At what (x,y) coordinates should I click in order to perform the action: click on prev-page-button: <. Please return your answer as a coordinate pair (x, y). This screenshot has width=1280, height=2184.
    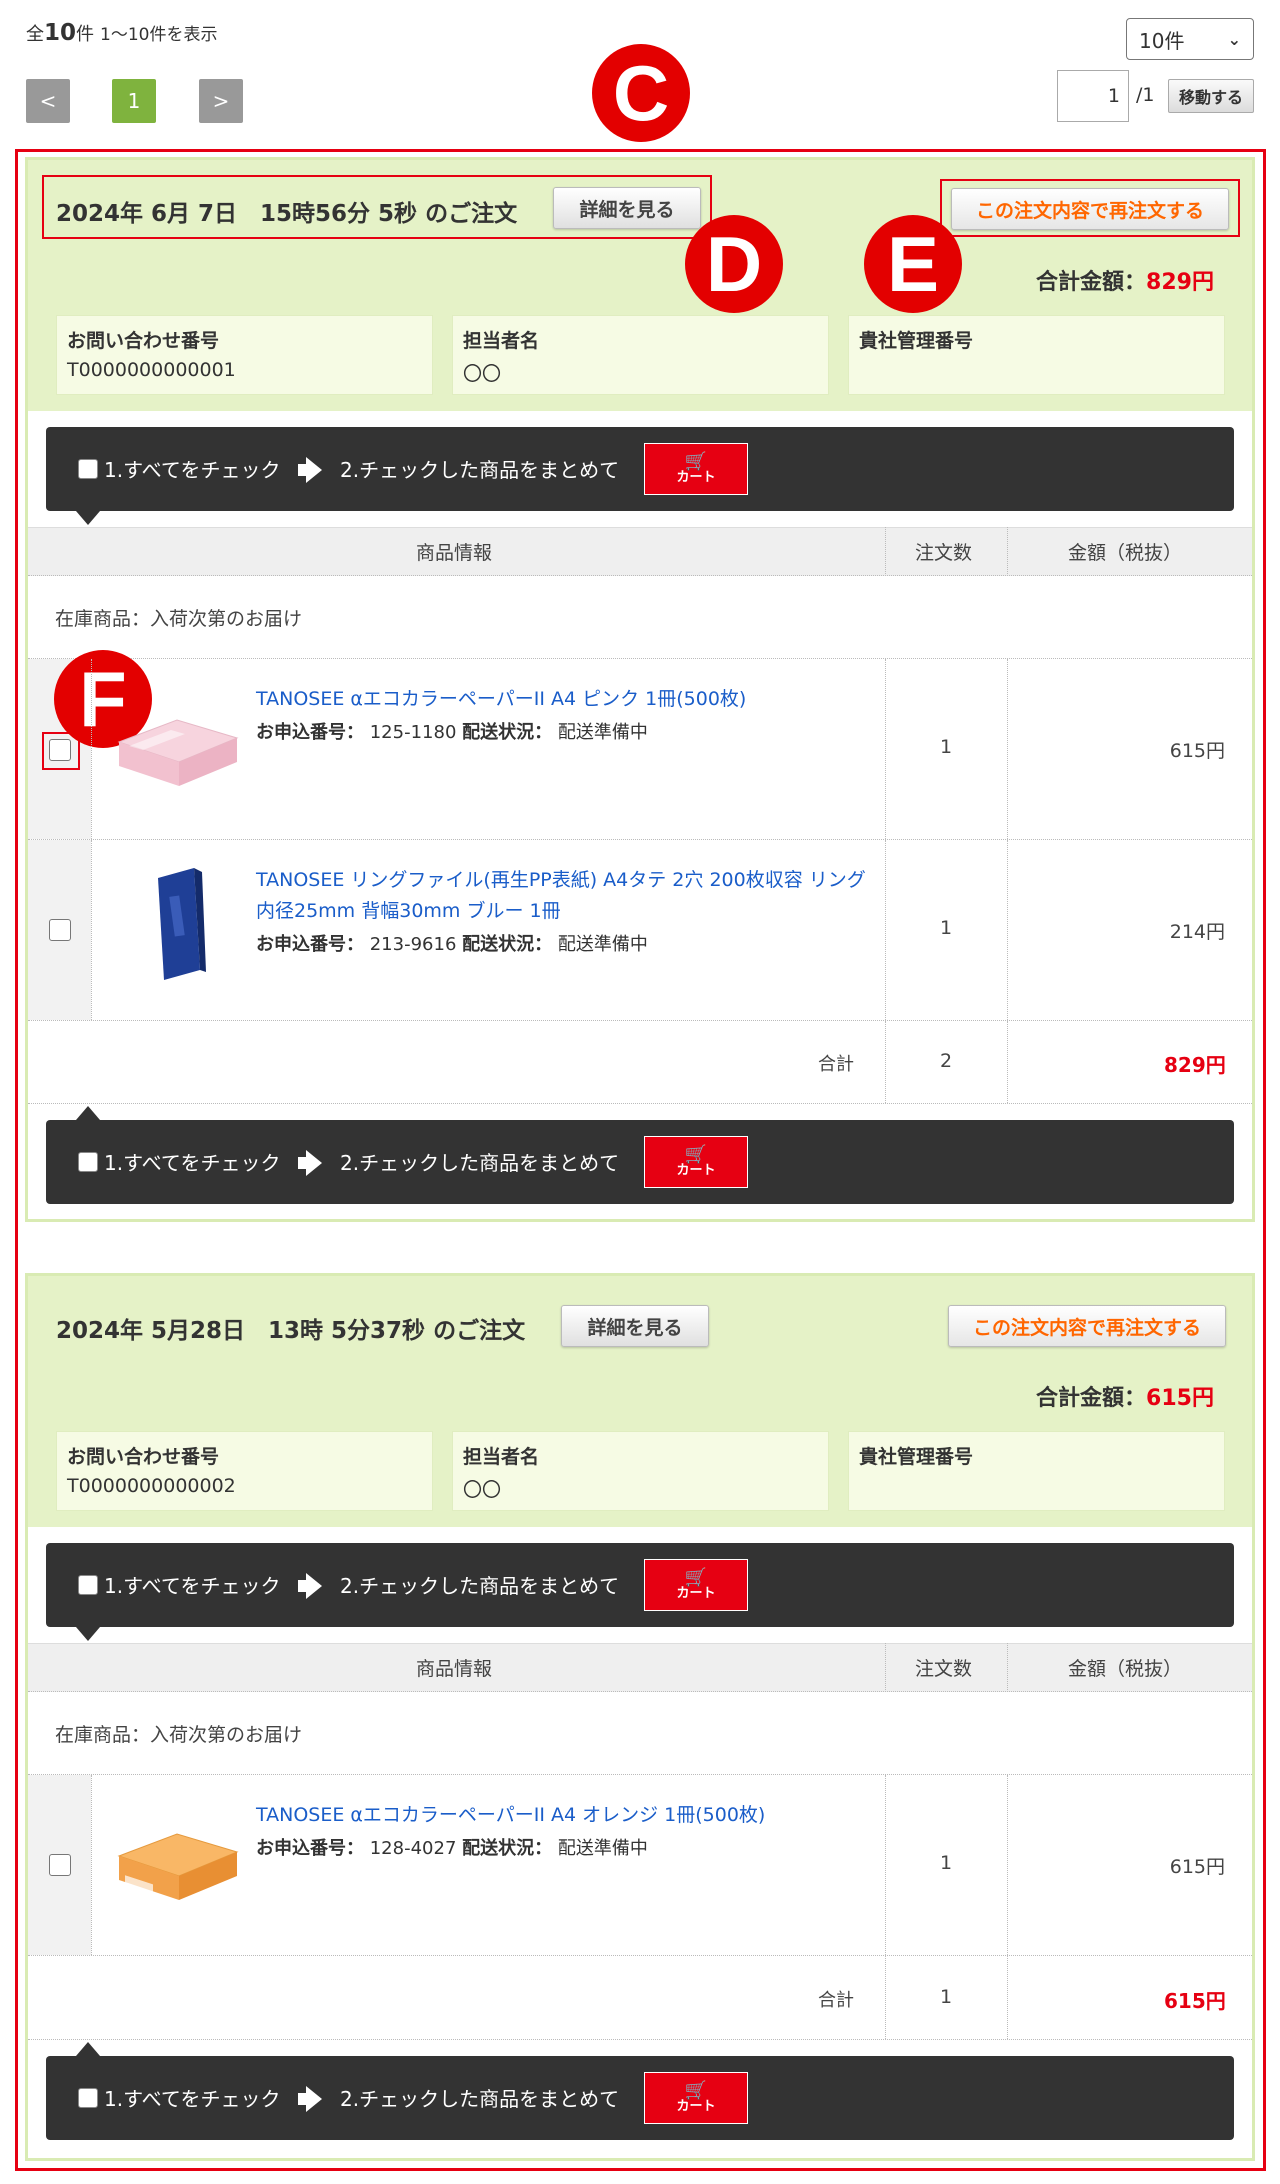
    Looking at the image, I should click on (48, 101).